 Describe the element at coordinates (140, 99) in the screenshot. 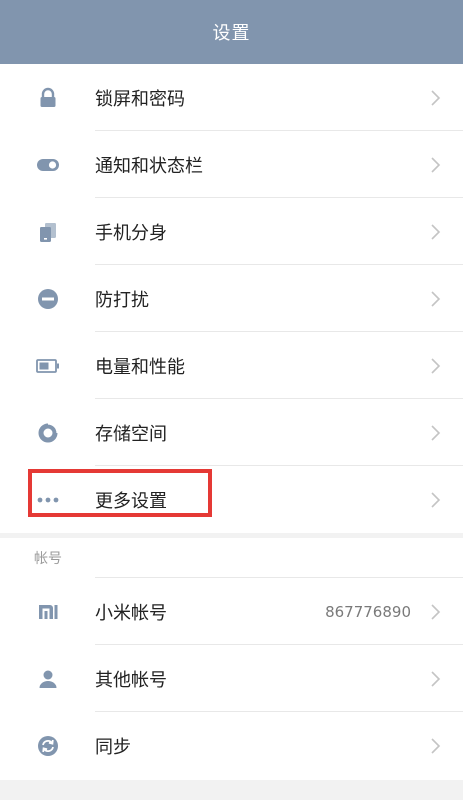

I see `settings-item-label: 锁屏和密码` at that location.